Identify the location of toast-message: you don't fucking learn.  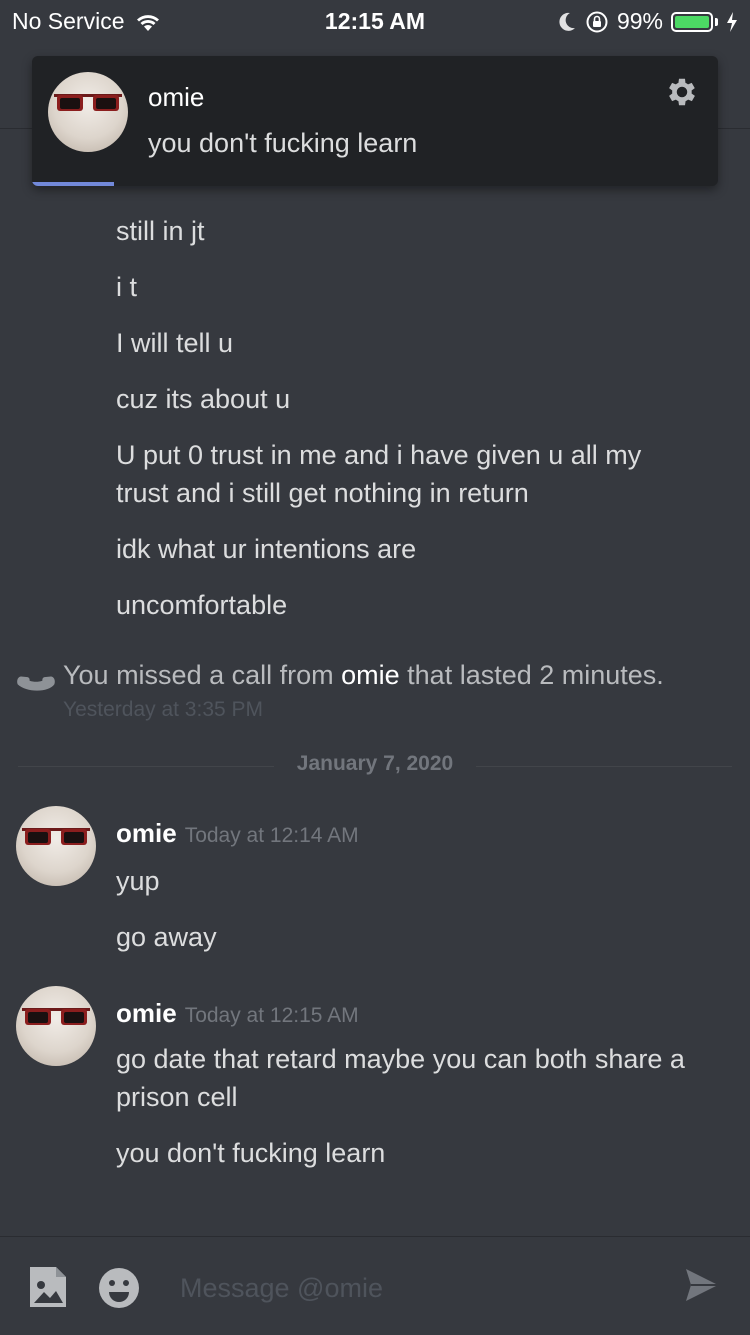
(283, 143).